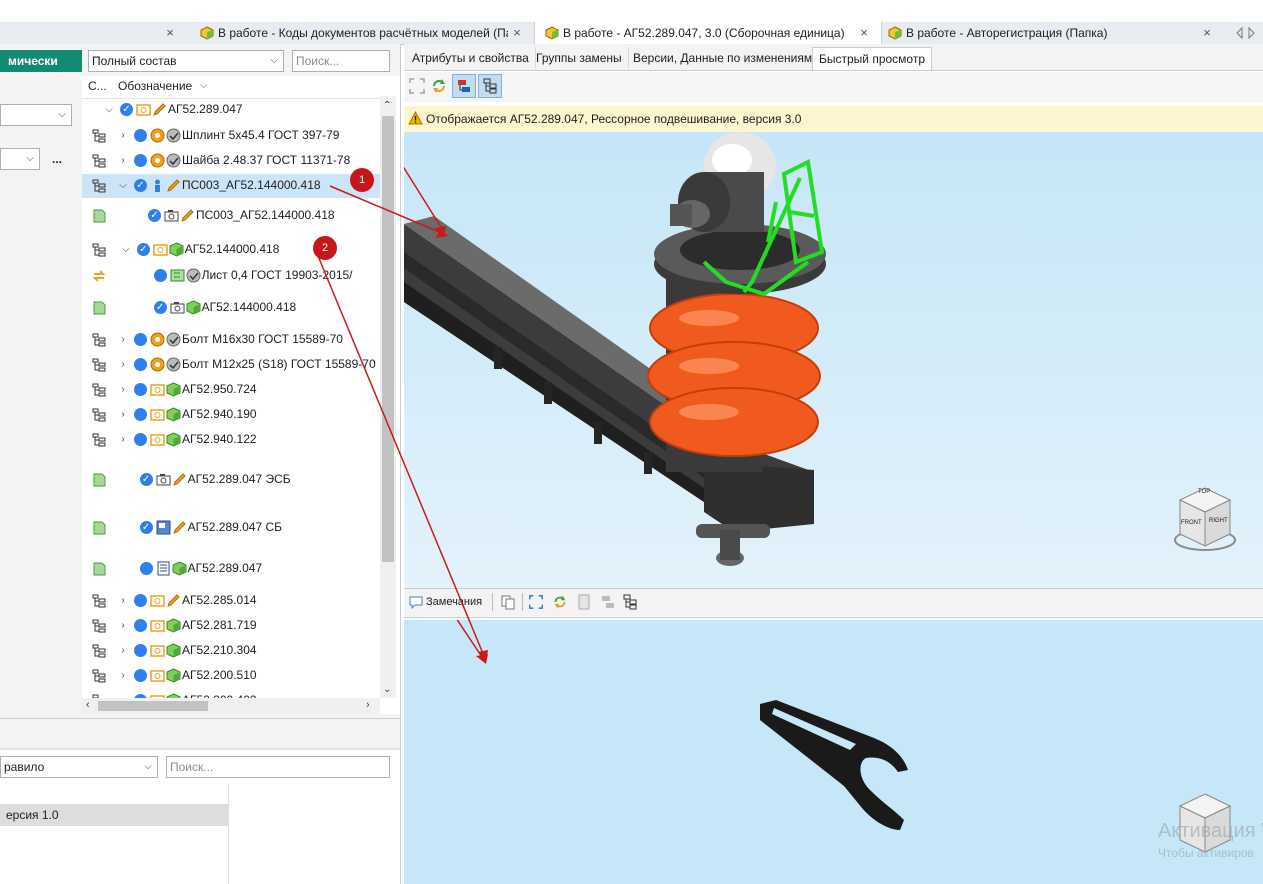 The height and width of the screenshot is (884, 1263). I want to click on tree-row: АГ52.289.047, so click(232, 569).